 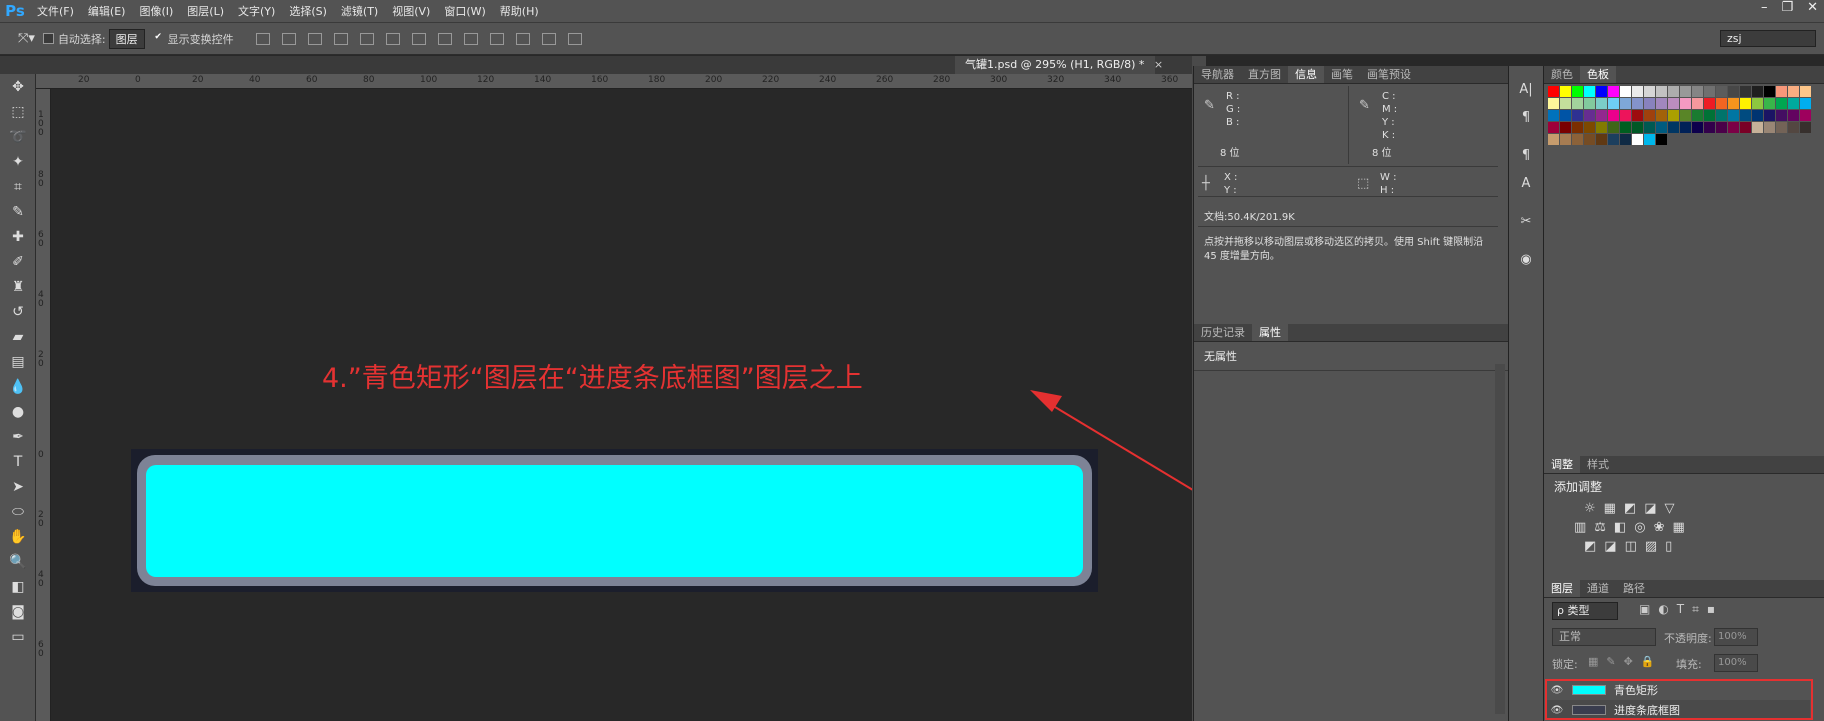 I want to click on layer-filter-icons: ▣◐T⌗▪, so click(x=1681, y=609).